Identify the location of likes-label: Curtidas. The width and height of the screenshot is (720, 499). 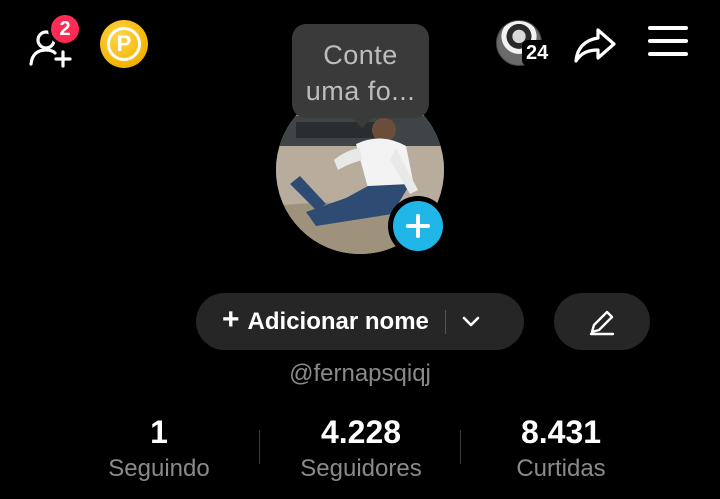
(561, 468).